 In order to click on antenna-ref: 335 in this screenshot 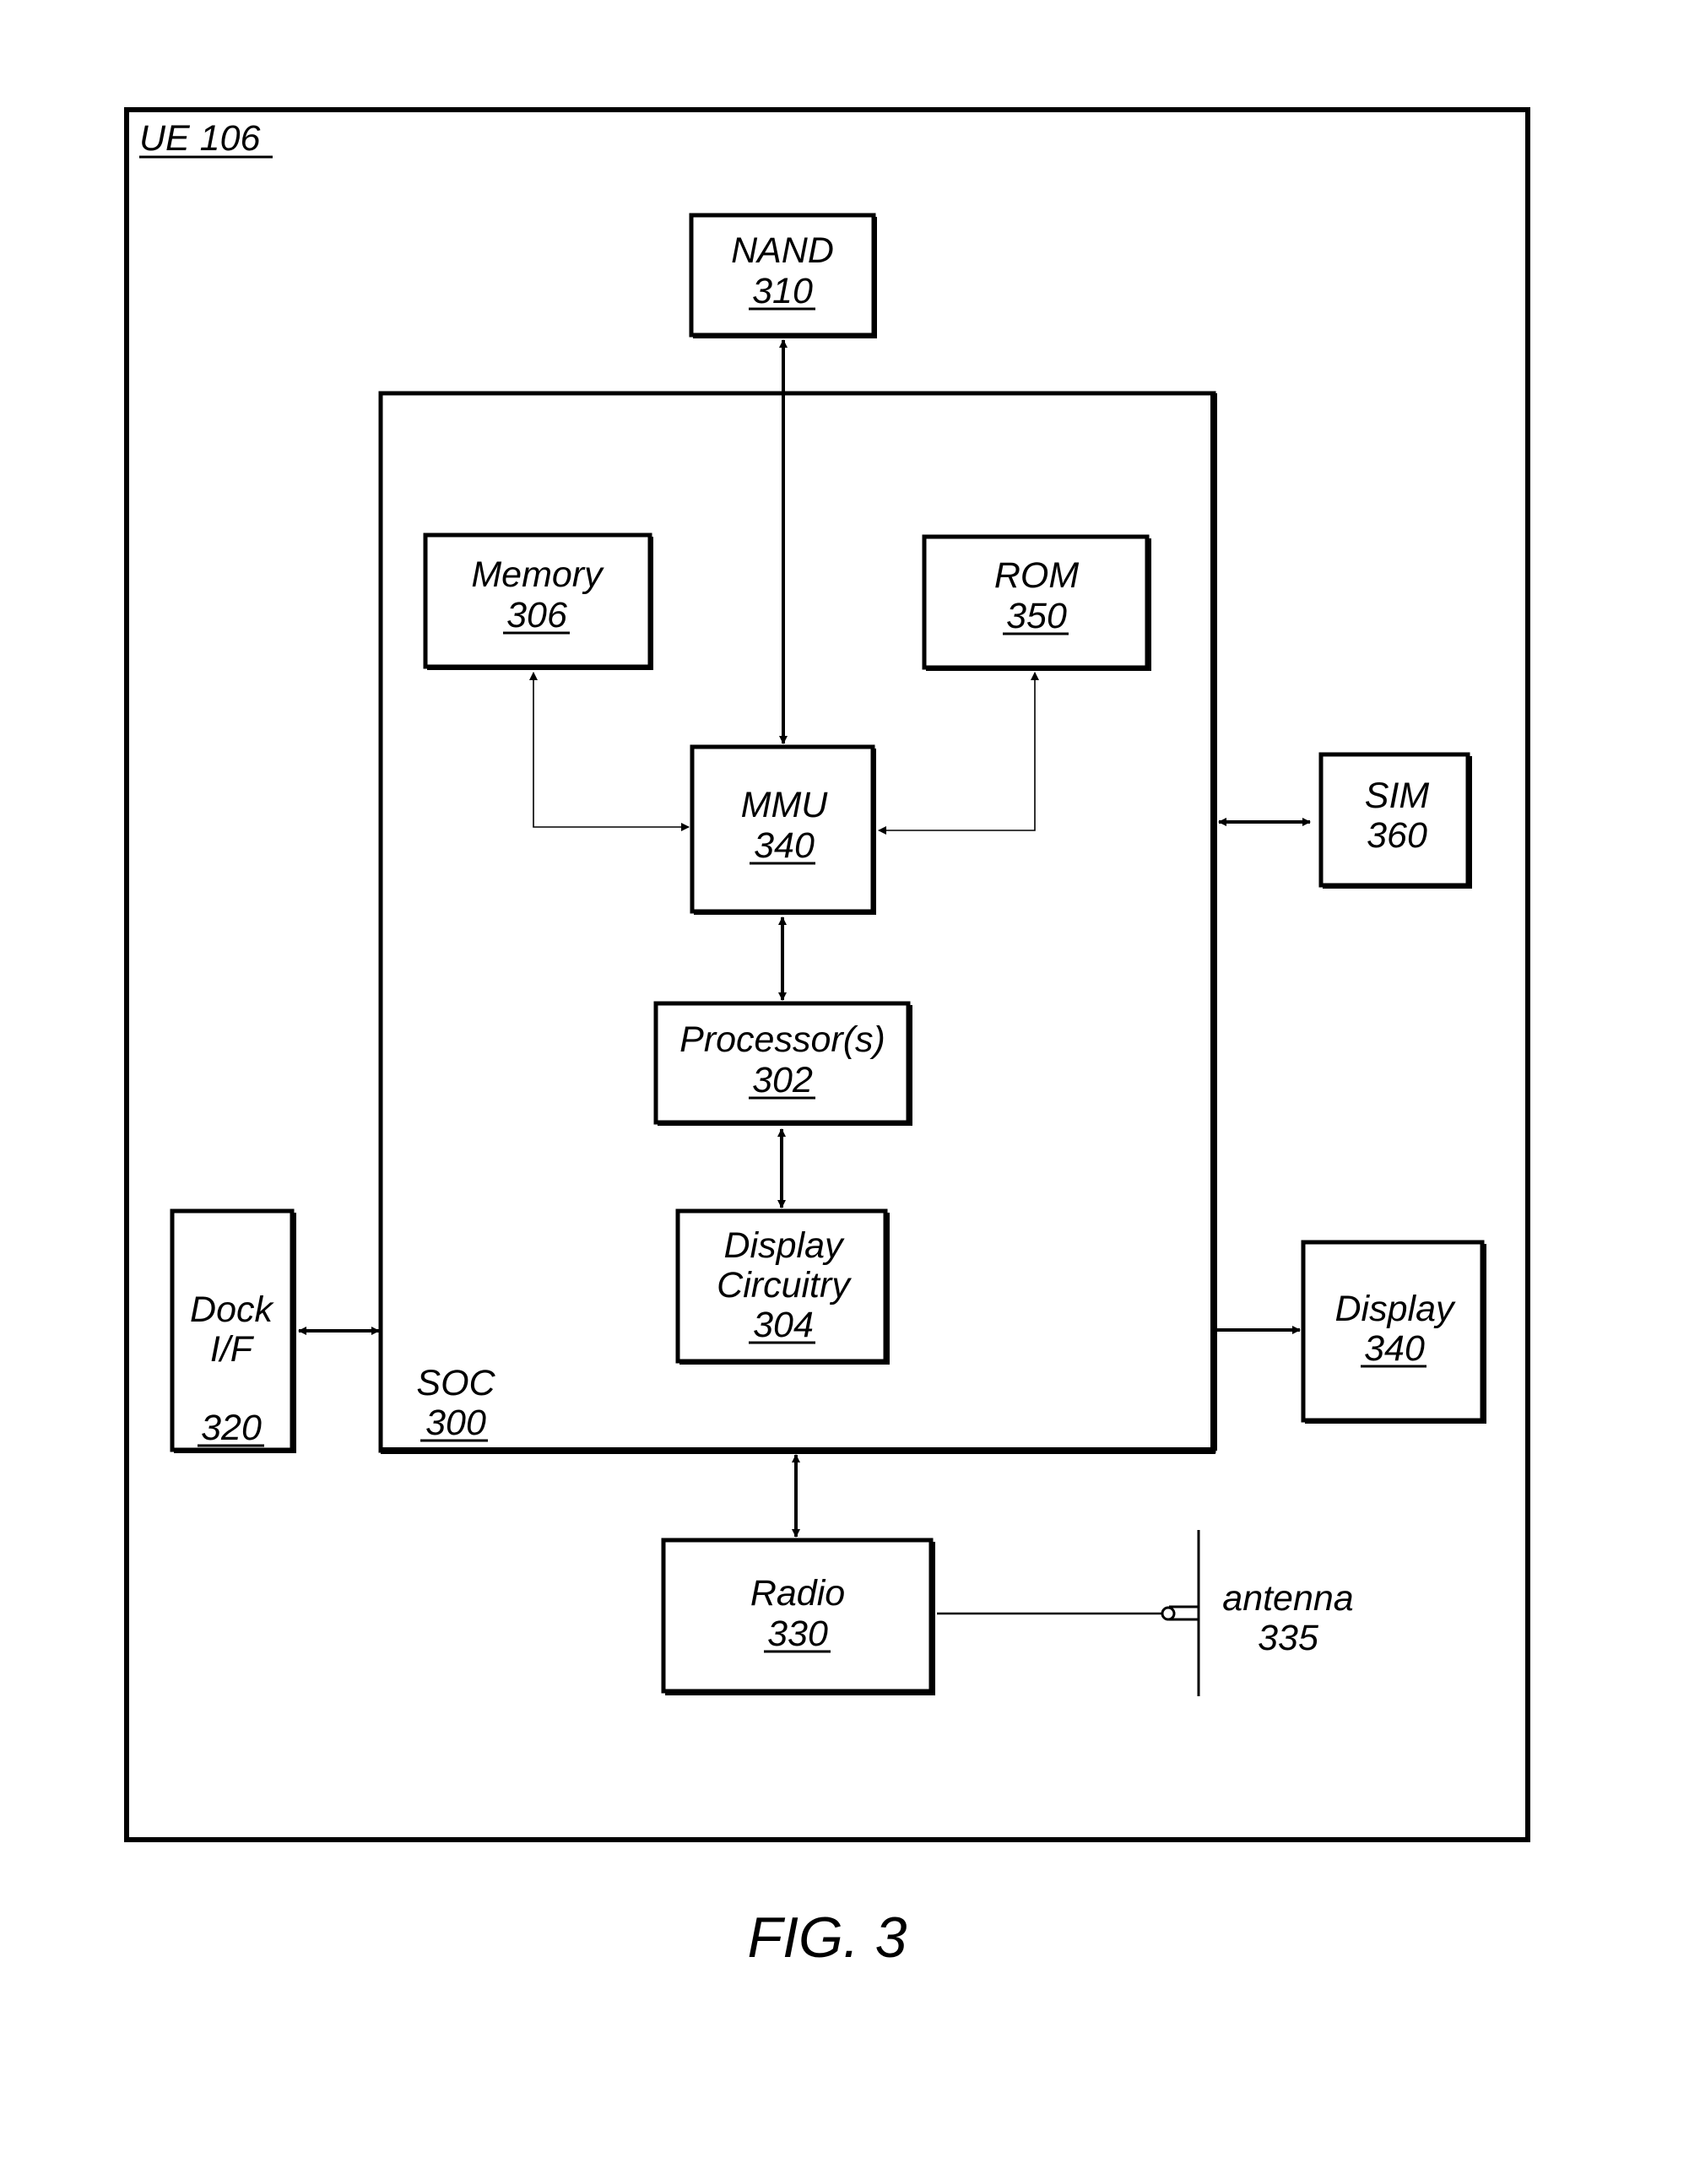, I will do `click(1289, 1638)`.